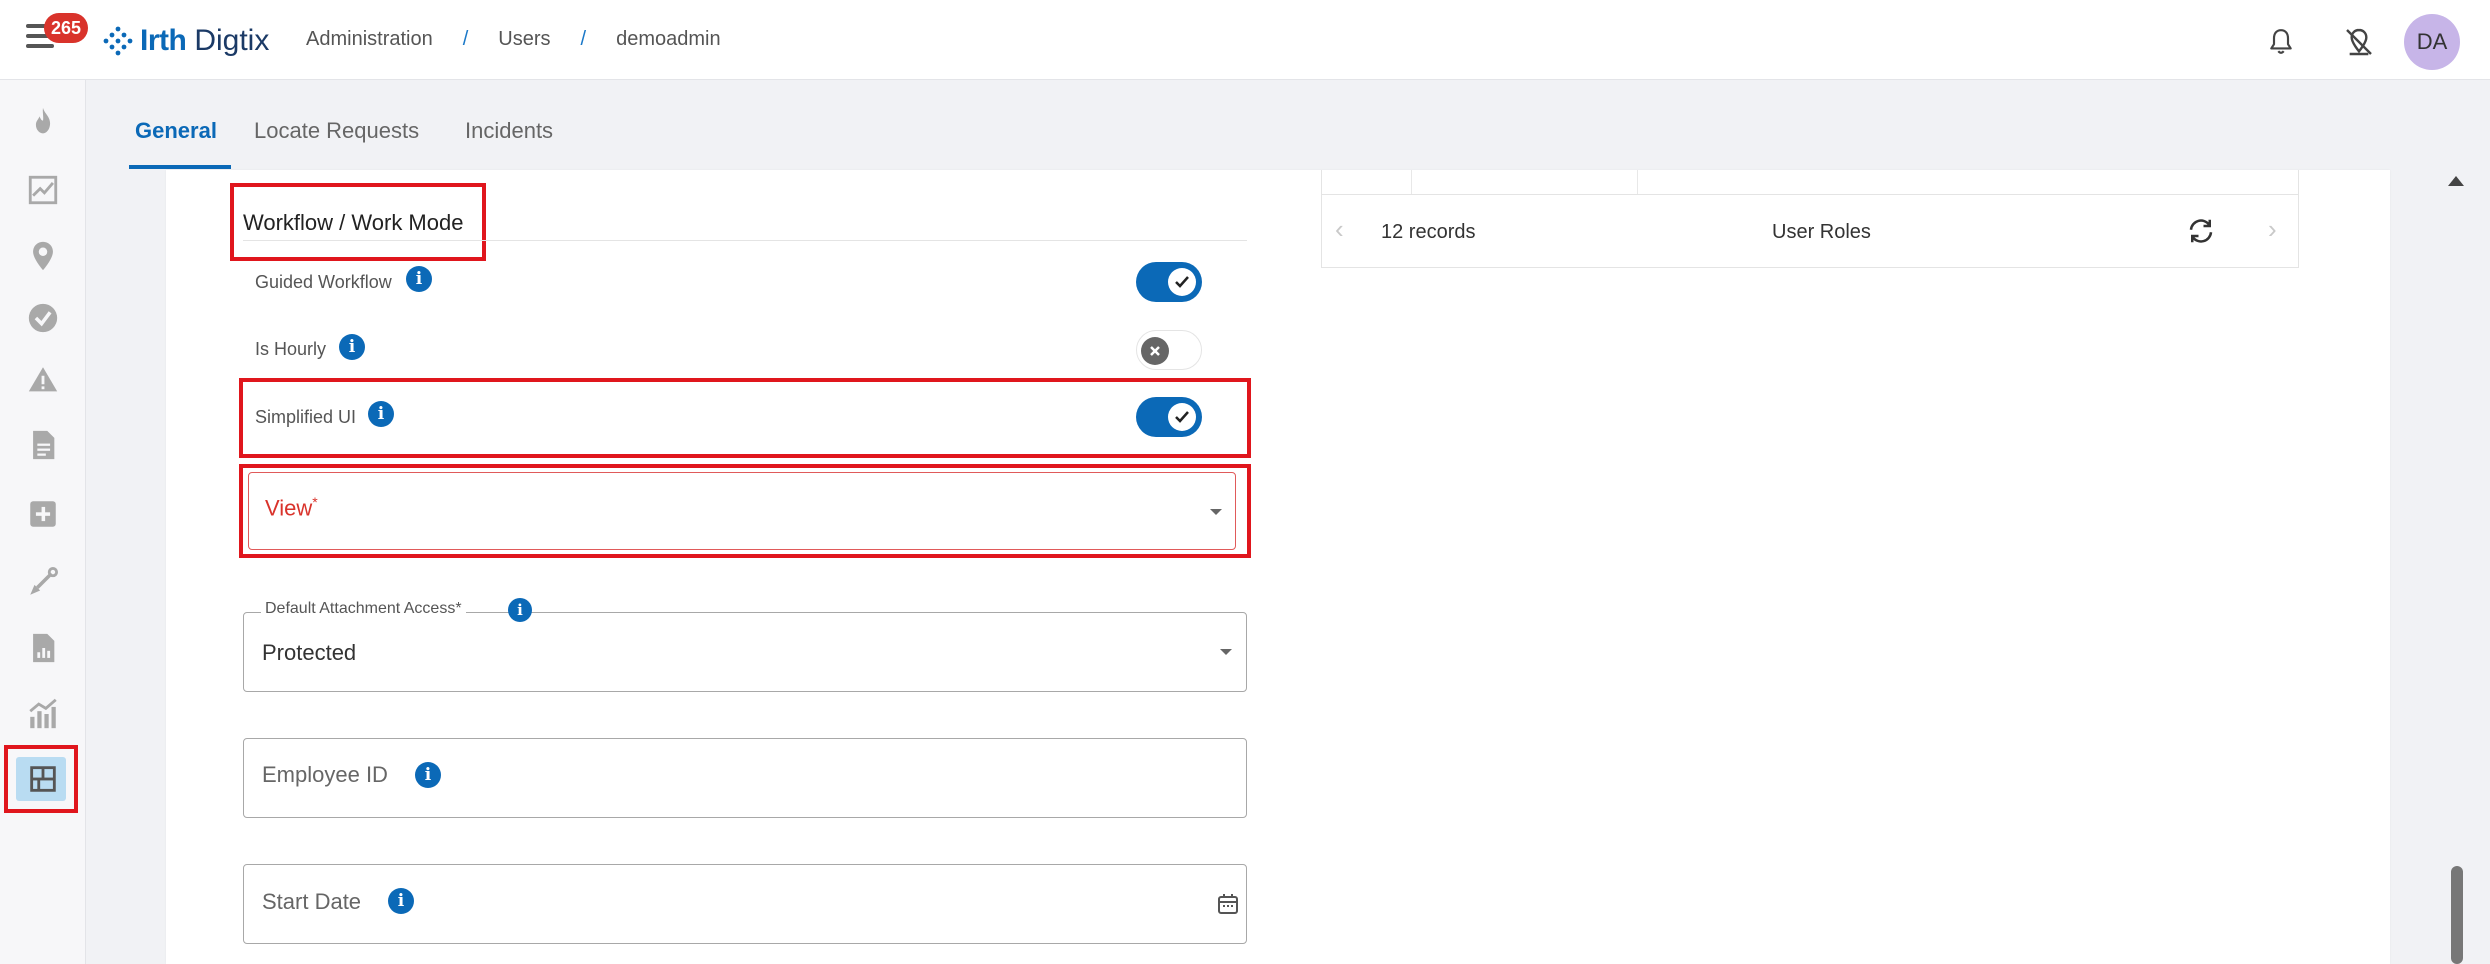  I want to click on calendar-icon, so click(1228, 904).